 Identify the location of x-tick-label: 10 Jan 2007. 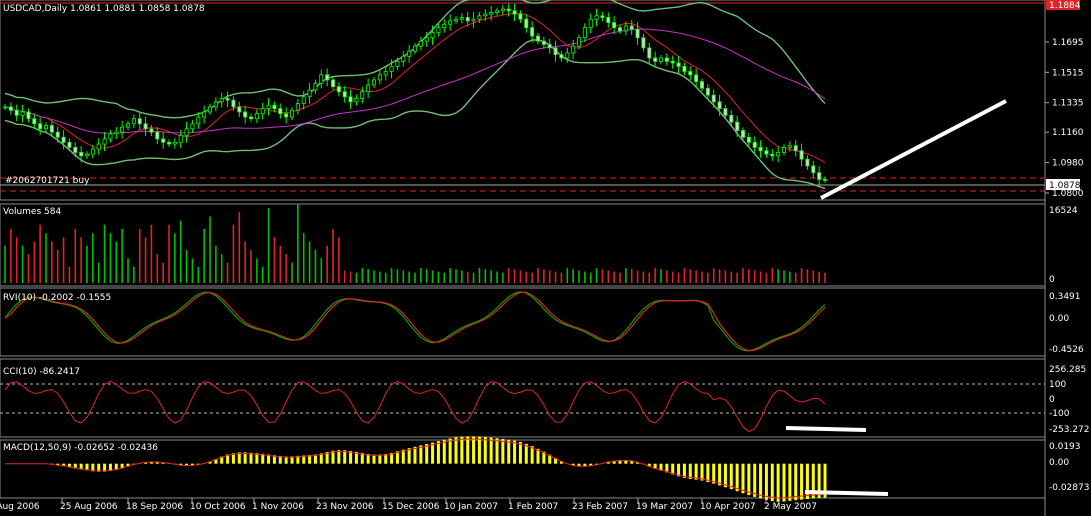
(471, 507).